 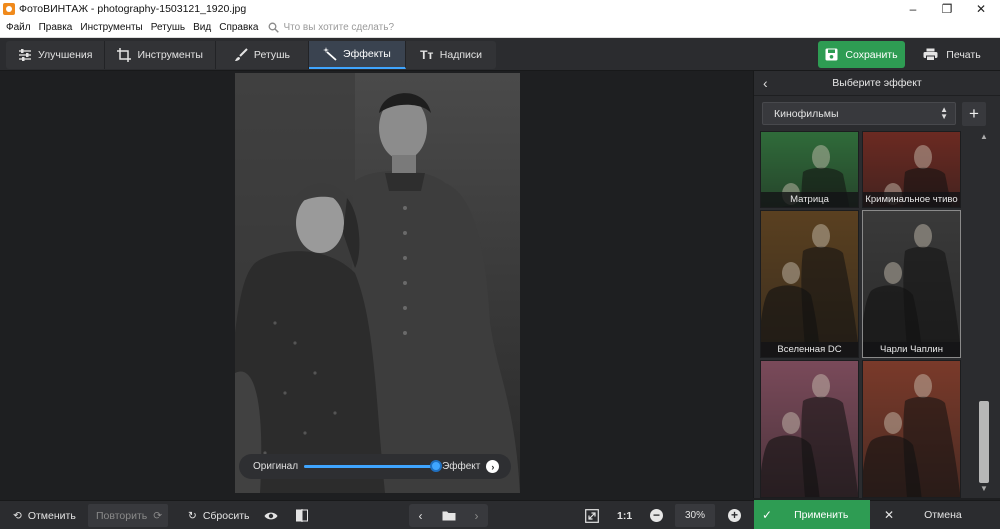 I want to click on effect-thumb-sepia-red, so click(x=911, y=429).